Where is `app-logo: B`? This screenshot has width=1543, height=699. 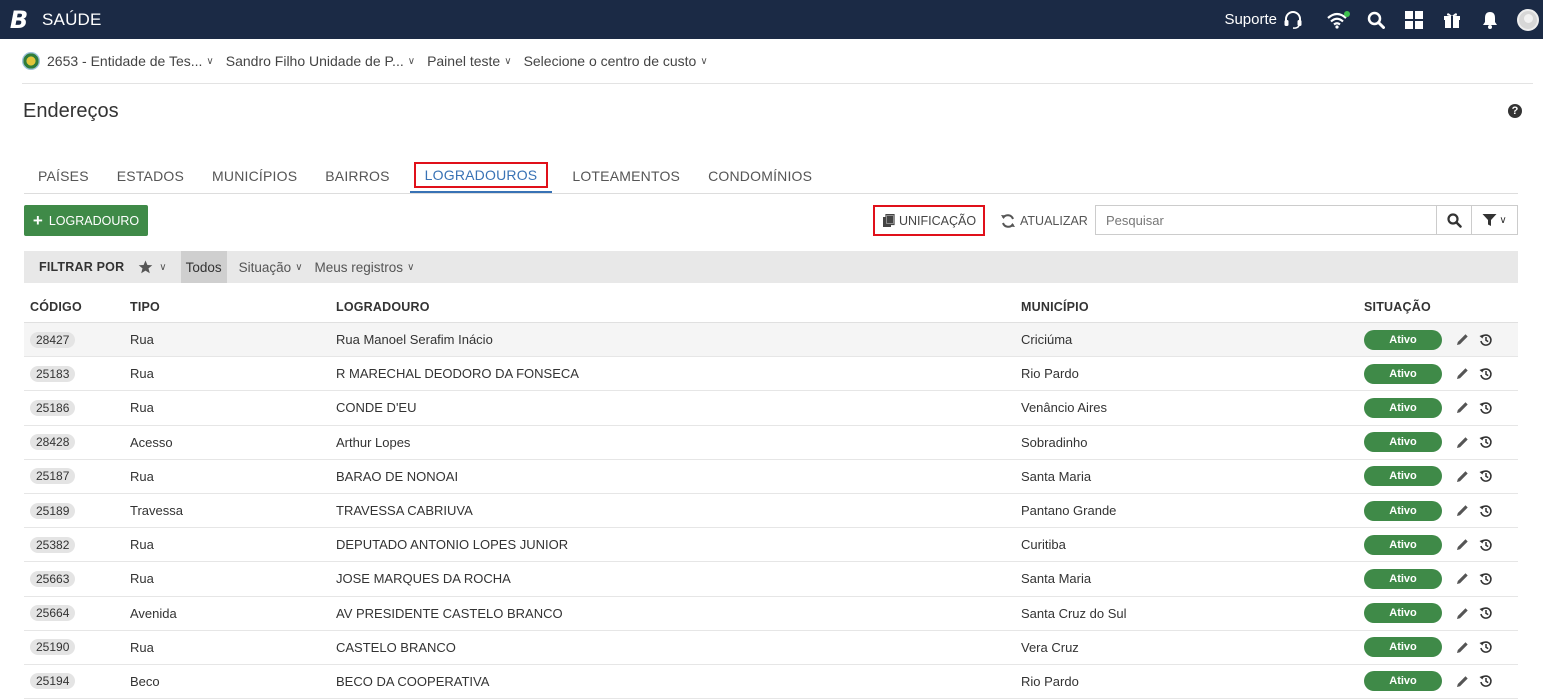
app-logo: B is located at coordinates (19, 19).